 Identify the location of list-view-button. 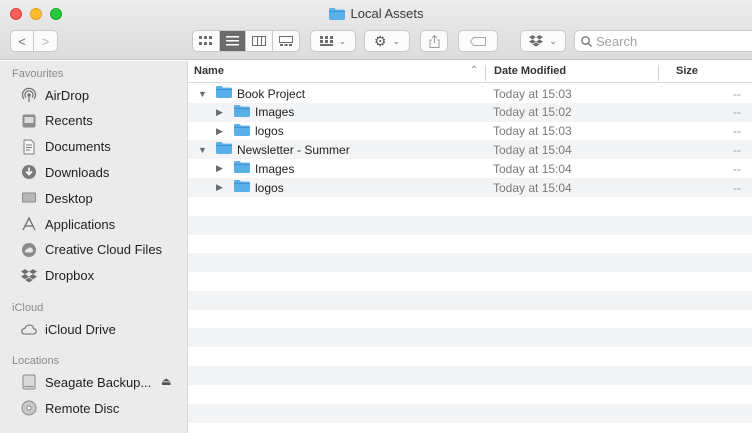
(232, 41).